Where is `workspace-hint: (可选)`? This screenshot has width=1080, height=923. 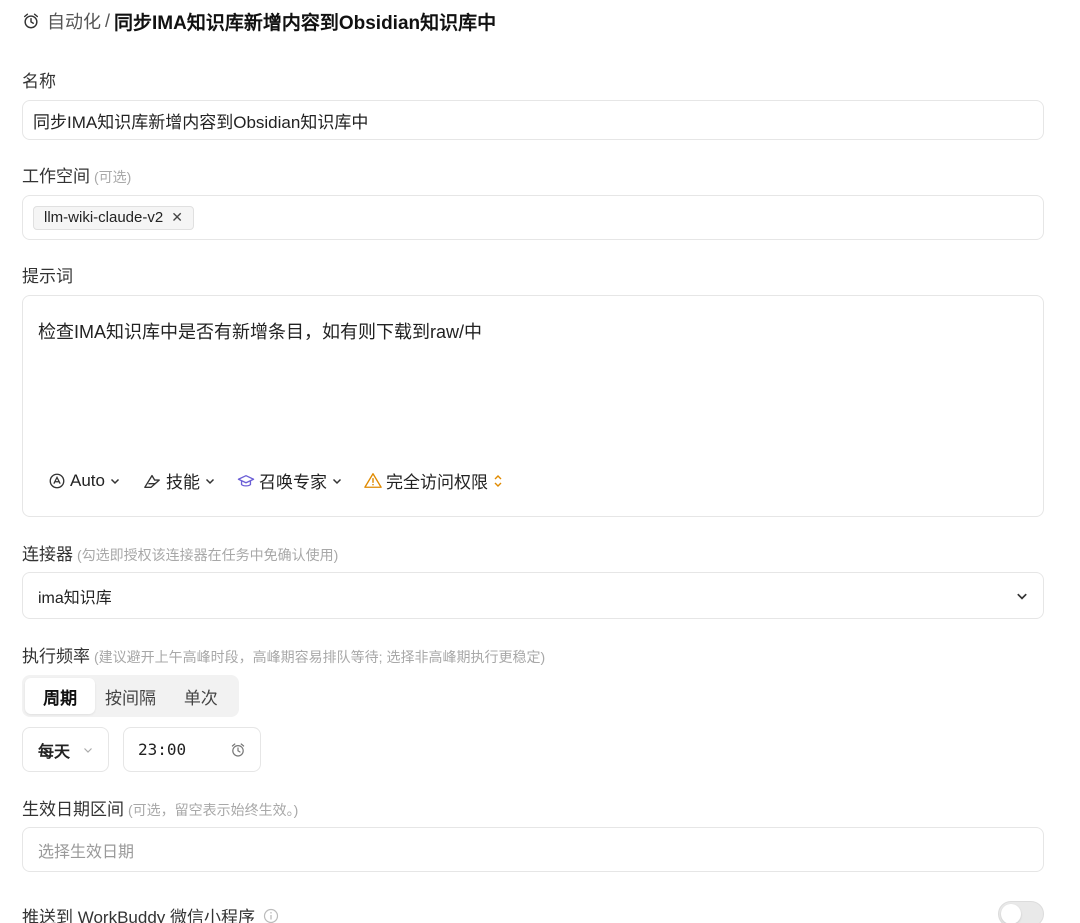 workspace-hint: (可选) is located at coordinates (113, 177).